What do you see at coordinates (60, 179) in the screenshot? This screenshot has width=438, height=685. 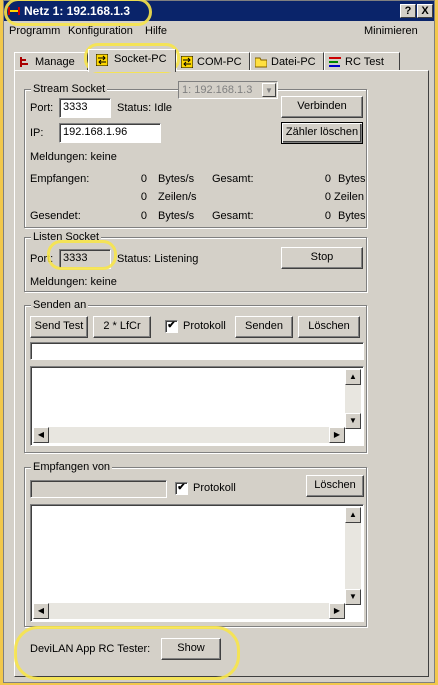 I see `received-label: Empfangen:` at bounding box center [60, 179].